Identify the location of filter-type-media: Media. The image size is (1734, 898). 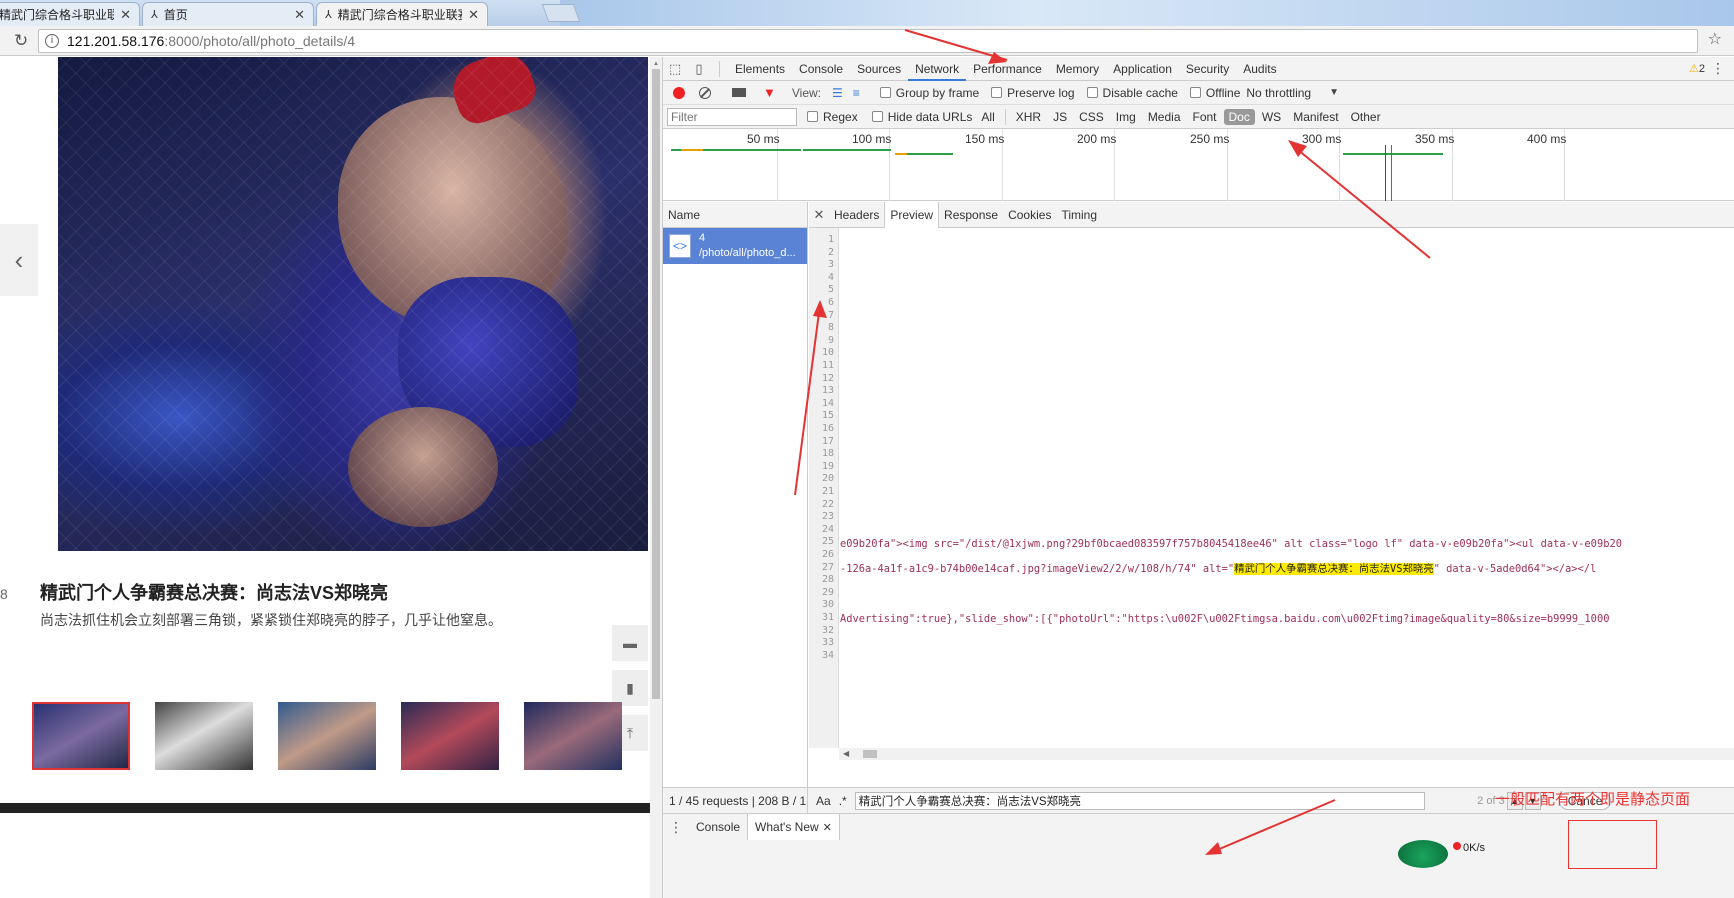
(1164, 117).